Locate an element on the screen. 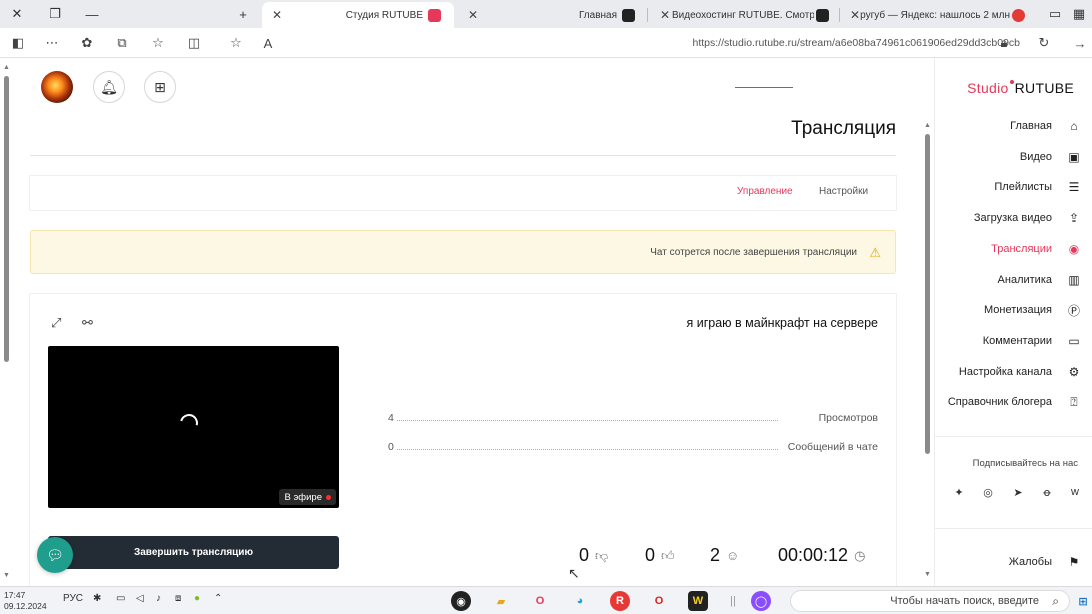 The height and width of the screenshot is (614, 1092). file-explorer-taskbar-icon: ▰ is located at coordinates (501, 601).